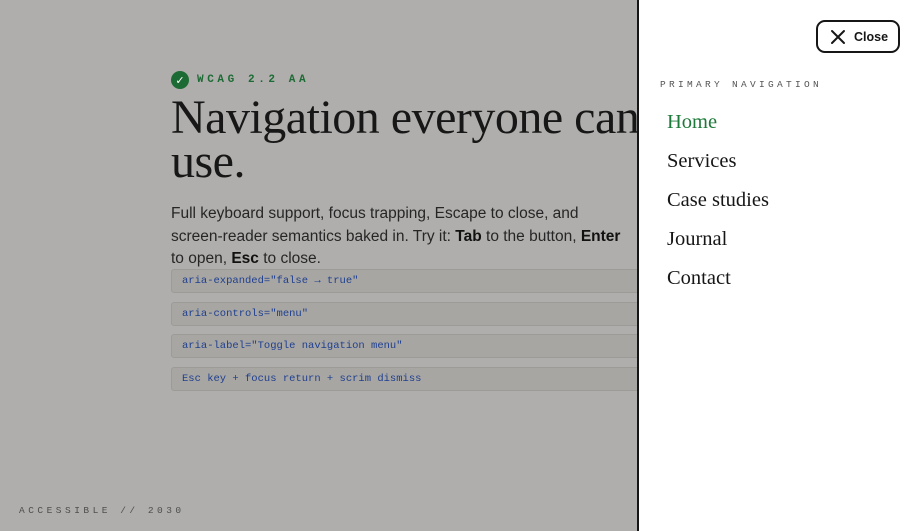 Image resolution: width=920 pixels, height=531 pixels. What do you see at coordinates (718, 239) in the screenshot?
I see `nav-item-journal: Journal` at bounding box center [718, 239].